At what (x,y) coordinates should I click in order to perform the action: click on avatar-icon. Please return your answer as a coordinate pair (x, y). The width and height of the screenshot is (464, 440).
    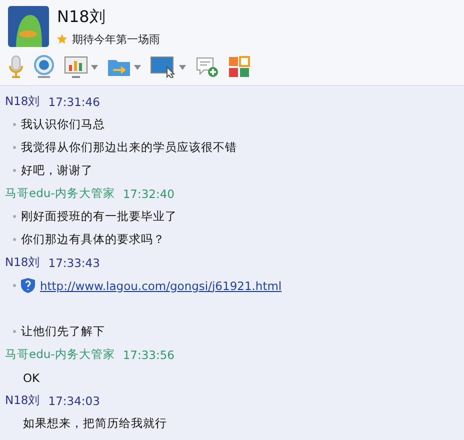
    Looking at the image, I should click on (28, 26).